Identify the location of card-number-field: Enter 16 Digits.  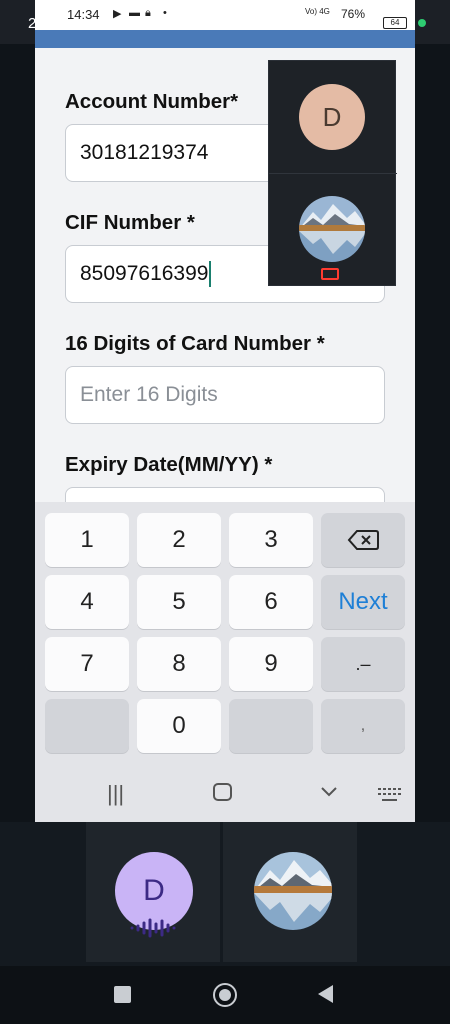
(225, 395).